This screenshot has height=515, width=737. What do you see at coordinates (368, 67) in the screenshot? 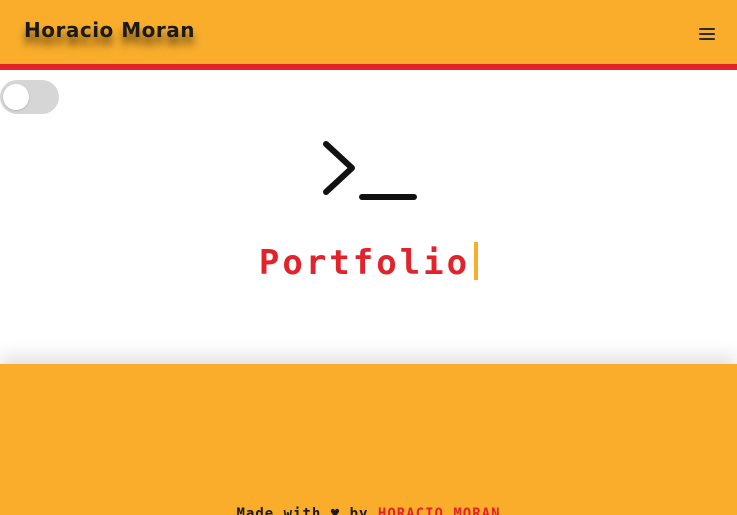
I see `header-divider` at bounding box center [368, 67].